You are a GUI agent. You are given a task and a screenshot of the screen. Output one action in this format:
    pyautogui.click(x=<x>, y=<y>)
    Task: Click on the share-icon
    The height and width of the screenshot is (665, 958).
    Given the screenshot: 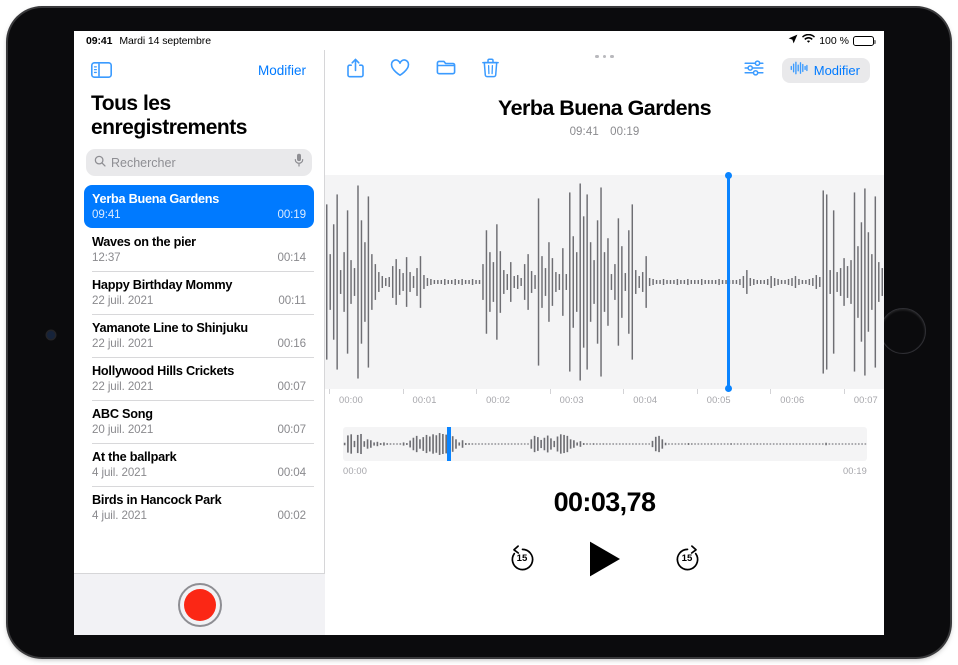 What is the action you would take?
    pyautogui.click(x=355, y=70)
    